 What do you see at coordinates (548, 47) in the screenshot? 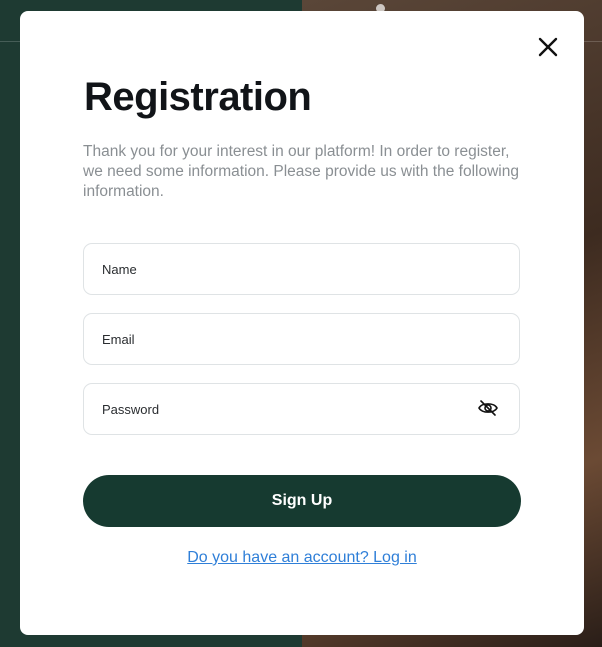
I see `close-icon` at bounding box center [548, 47].